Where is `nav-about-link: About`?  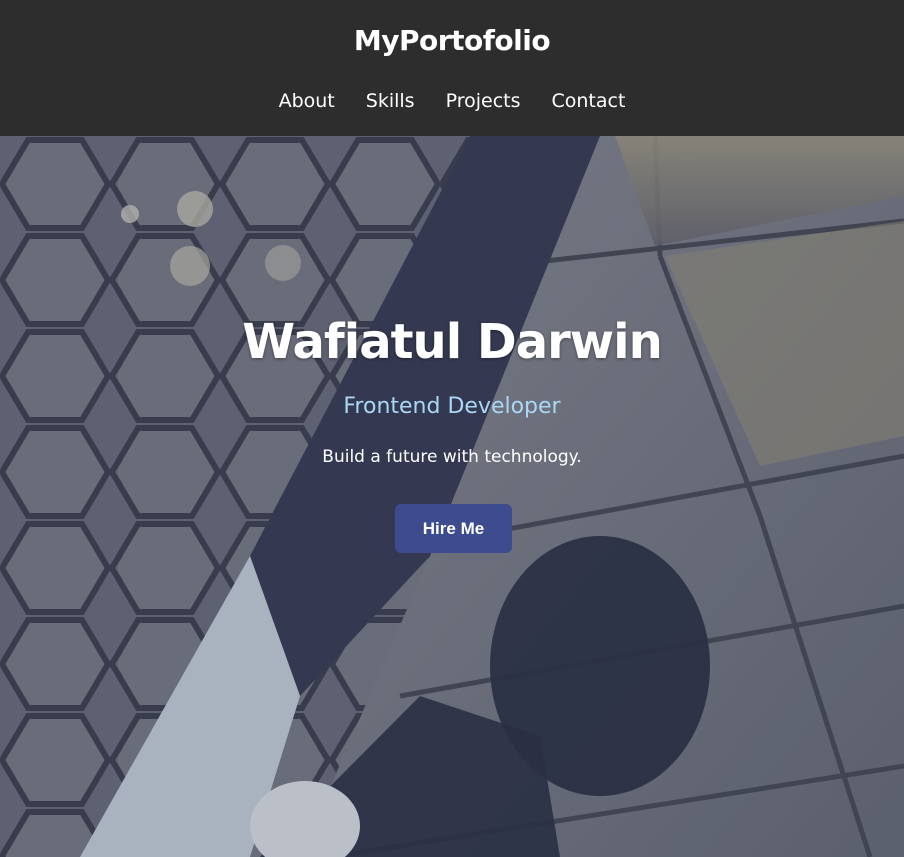
nav-about-link: About is located at coordinates (307, 101).